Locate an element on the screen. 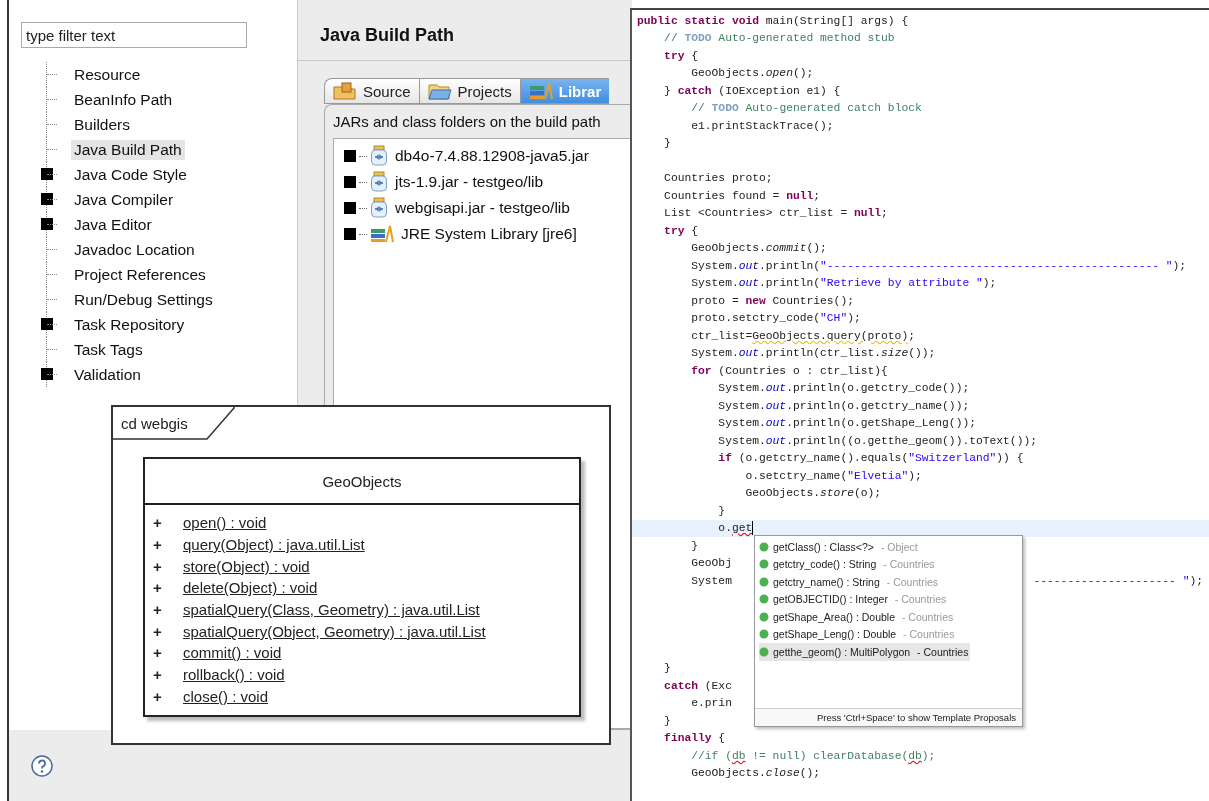  library-item: db4o-7.4.88.12908-java5.jar is located at coordinates (492, 156).